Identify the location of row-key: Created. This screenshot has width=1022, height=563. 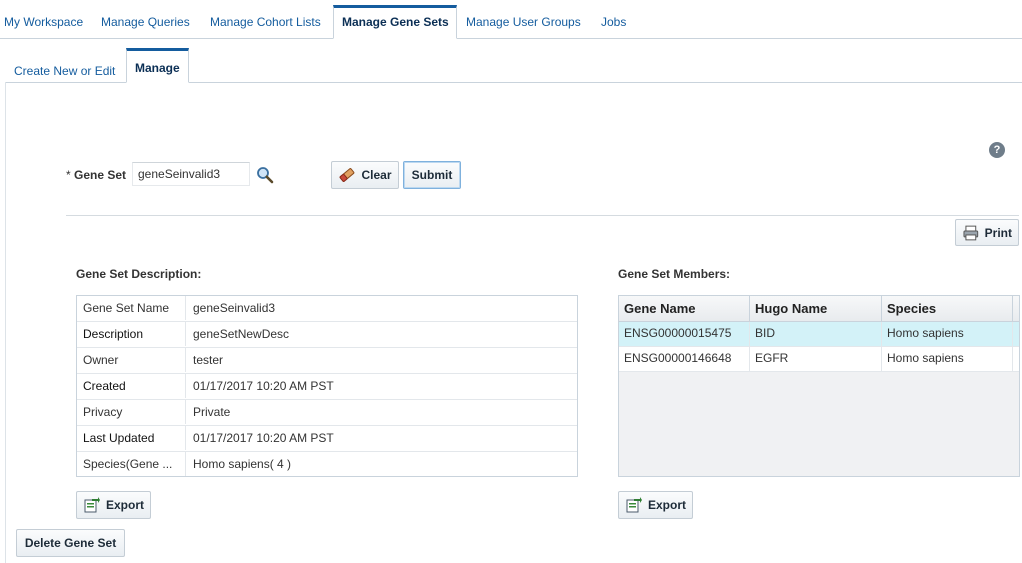
(104, 386).